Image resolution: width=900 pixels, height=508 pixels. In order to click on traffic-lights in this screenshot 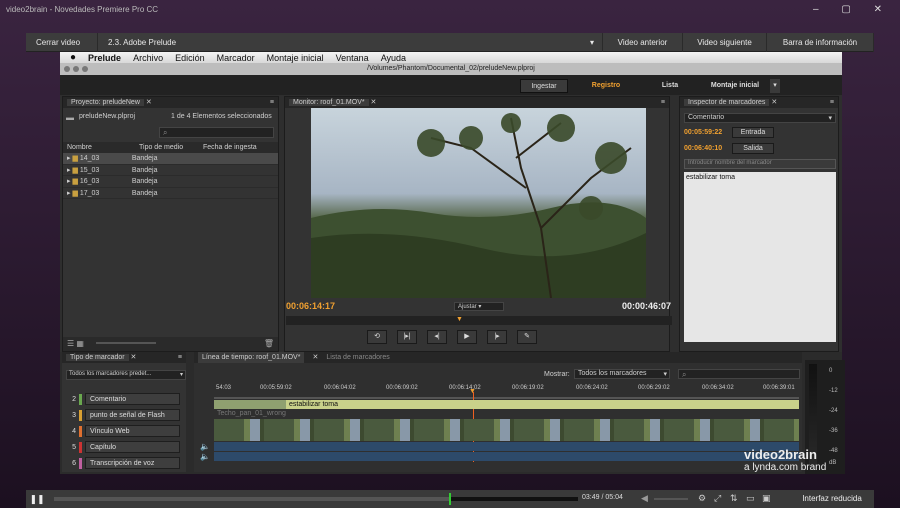, I will do `click(76, 69)`.